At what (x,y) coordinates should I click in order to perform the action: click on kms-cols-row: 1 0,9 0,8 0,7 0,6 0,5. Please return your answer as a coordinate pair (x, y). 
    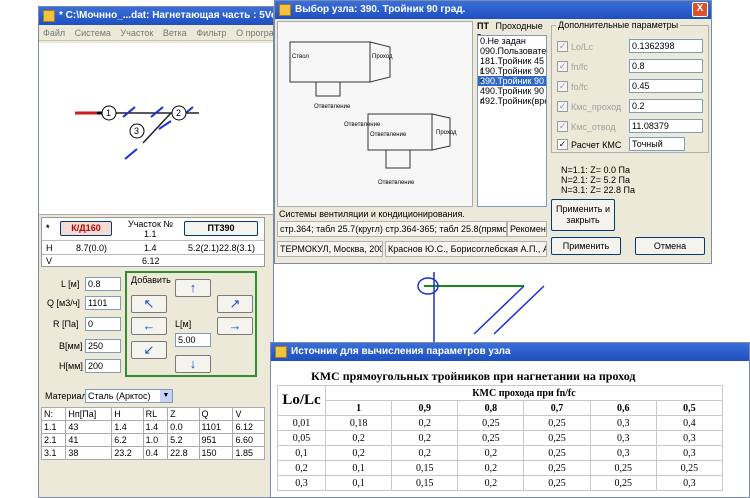
    Looking at the image, I should click on (501, 408).